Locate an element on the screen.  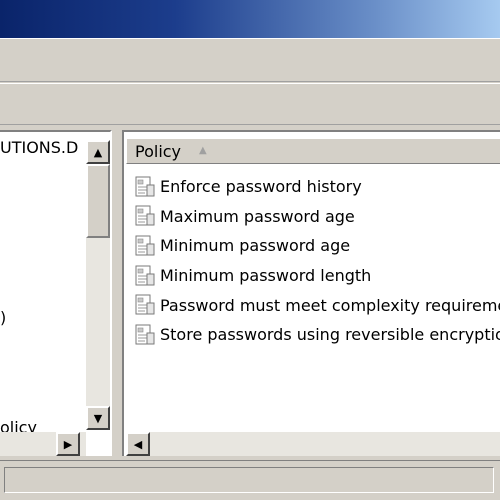
window-title-bar is located at coordinates (250, 19).